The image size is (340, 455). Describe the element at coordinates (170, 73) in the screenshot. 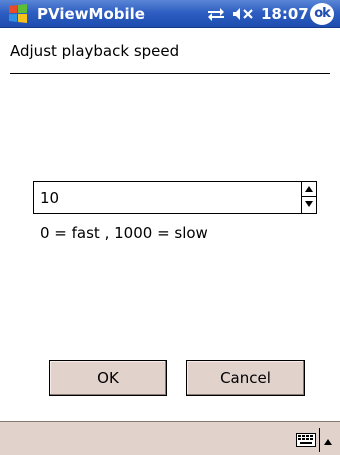

I see `header-divider` at that location.